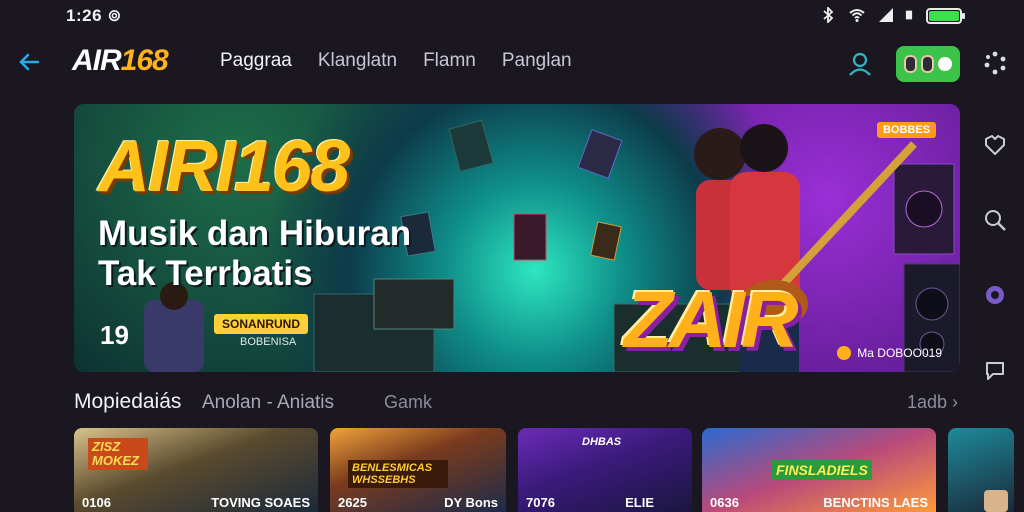 This screenshot has width=1024, height=512. I want to click on card-caption-right: DY Bons, so click(471, 502).